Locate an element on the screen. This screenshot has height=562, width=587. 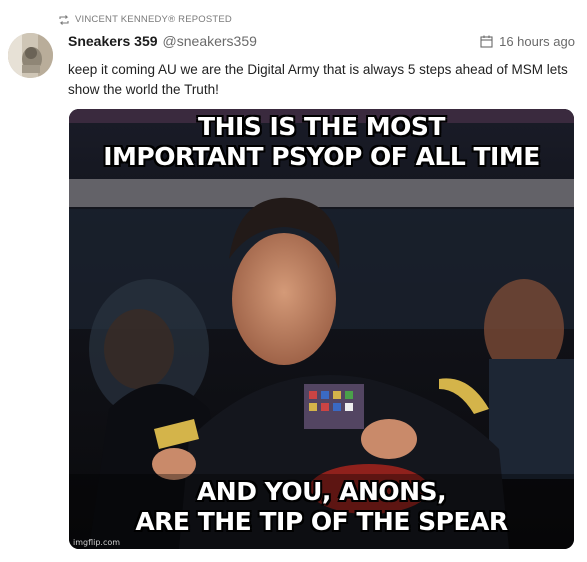
timestamp-text: 16 hours ago is located at coordinates (537, 41).